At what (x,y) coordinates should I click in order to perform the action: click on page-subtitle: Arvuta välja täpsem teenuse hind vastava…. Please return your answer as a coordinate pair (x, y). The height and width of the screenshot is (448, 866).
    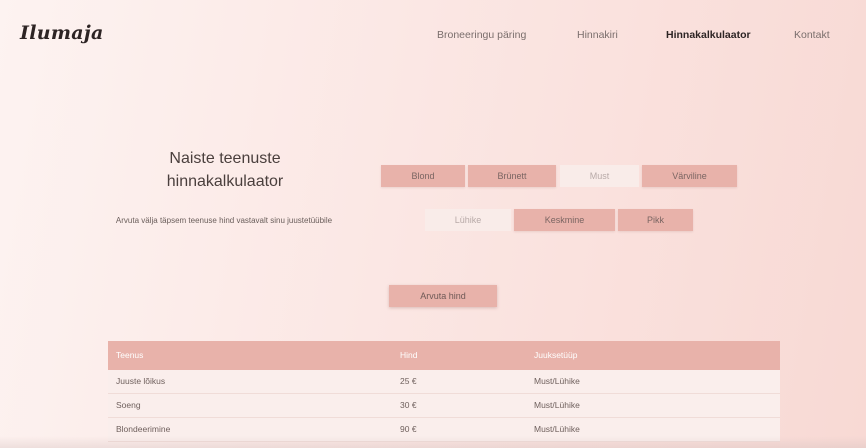
    Looking at the image, I should click on (224, 220).